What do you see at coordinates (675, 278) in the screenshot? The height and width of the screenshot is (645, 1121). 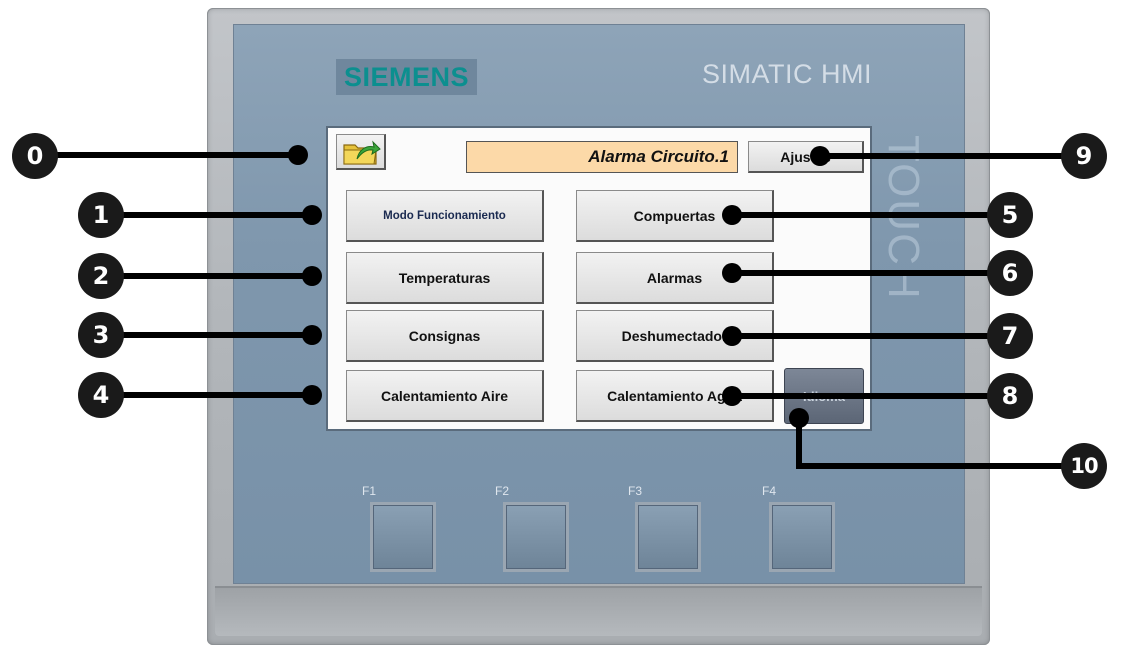 I see `alarms-button: Alarmas` at bounding box center [675, 278].